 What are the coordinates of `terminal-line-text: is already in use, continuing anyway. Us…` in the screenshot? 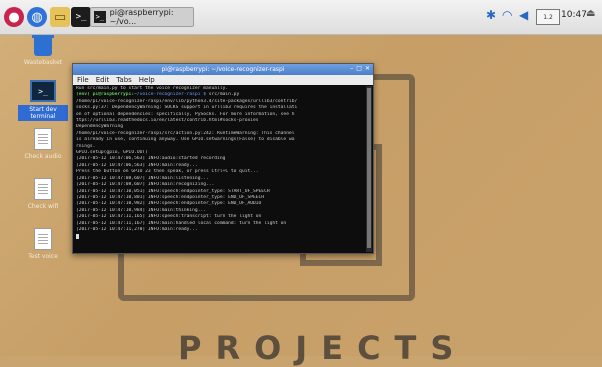 It's located at (185, 140).